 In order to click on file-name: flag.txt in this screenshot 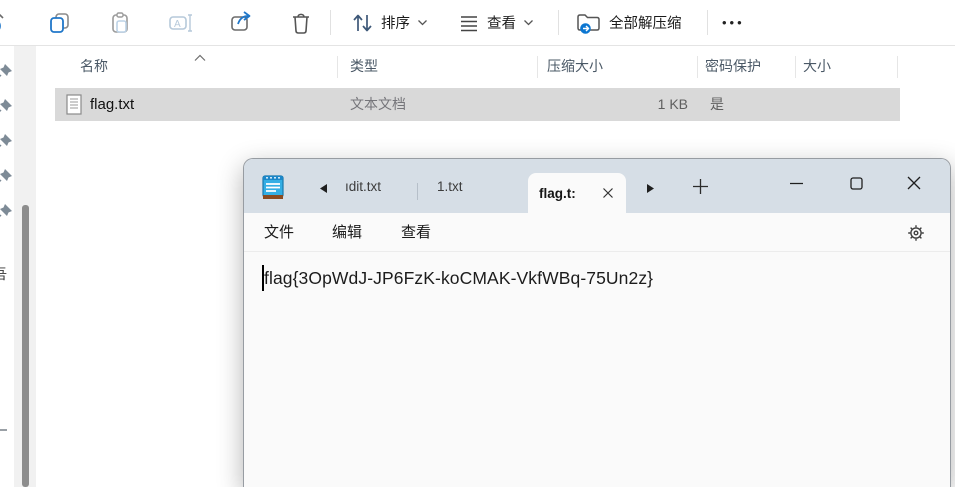, I will do `click(112, 104)`.